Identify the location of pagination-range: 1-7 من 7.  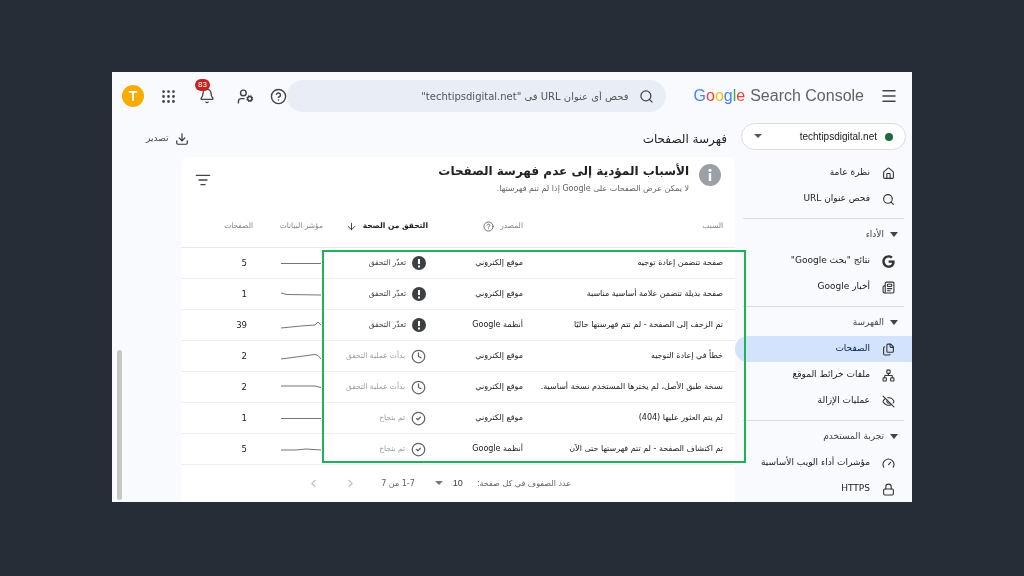
(398, 483).